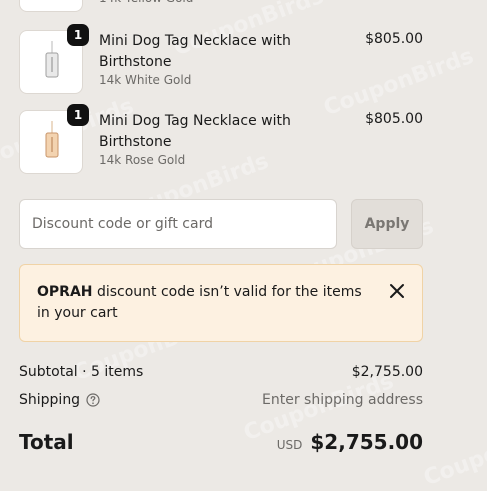 Image resolution: width=487 pixels, height=491 pixels. Describe the element at coordinates (145, 80) in the screenshot. I see `item-variant: 14k White Gold` at that location.